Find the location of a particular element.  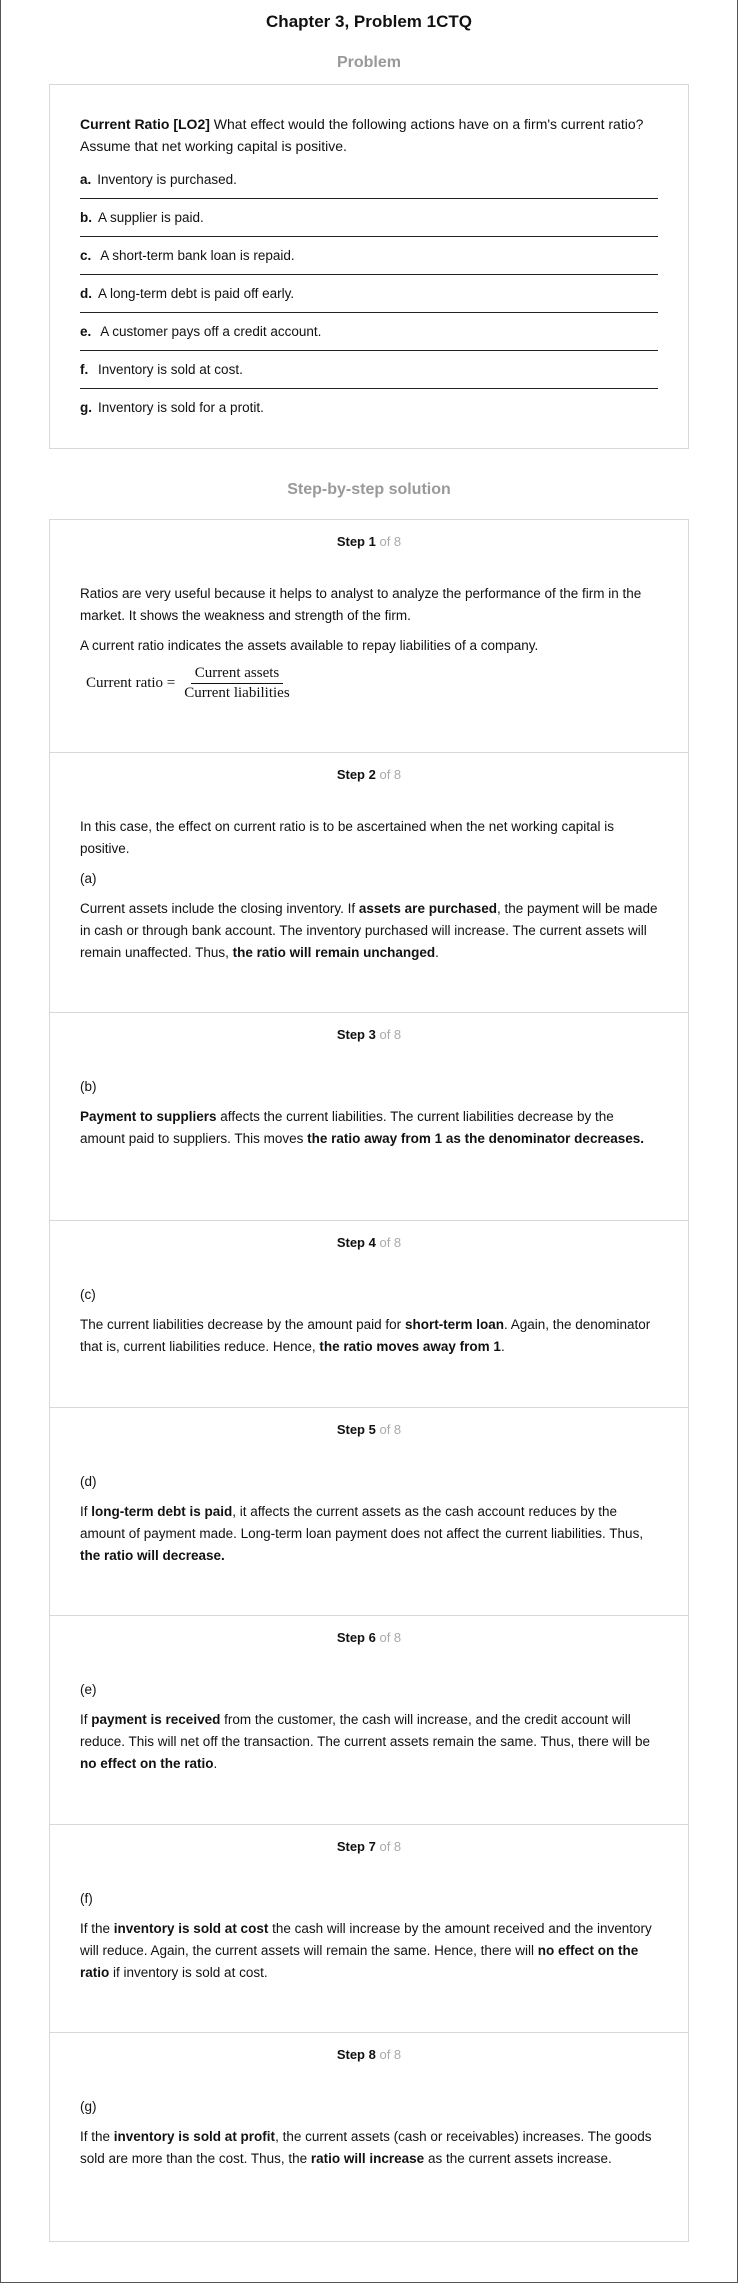

problem-heading: Problem is located at coordinates (368, 62).